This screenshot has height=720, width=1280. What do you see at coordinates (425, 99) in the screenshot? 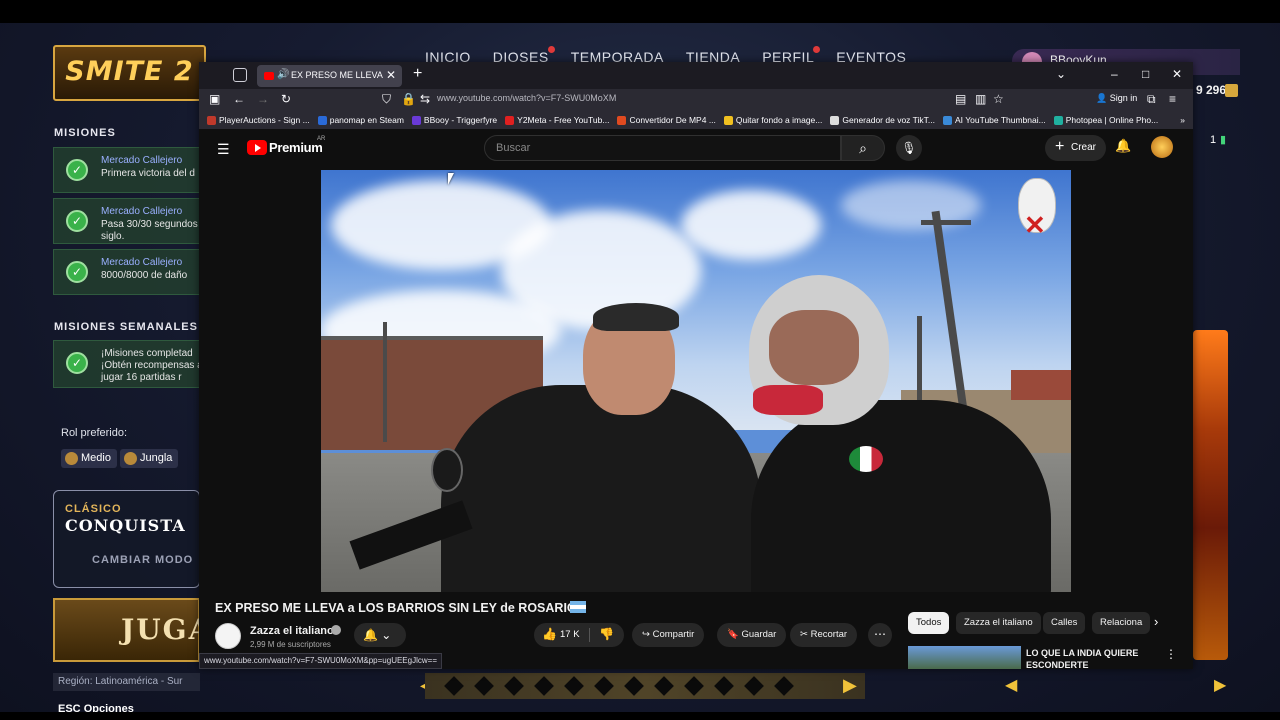
I see `permissions-icon: ⇆` at bounding box center [425, 99].